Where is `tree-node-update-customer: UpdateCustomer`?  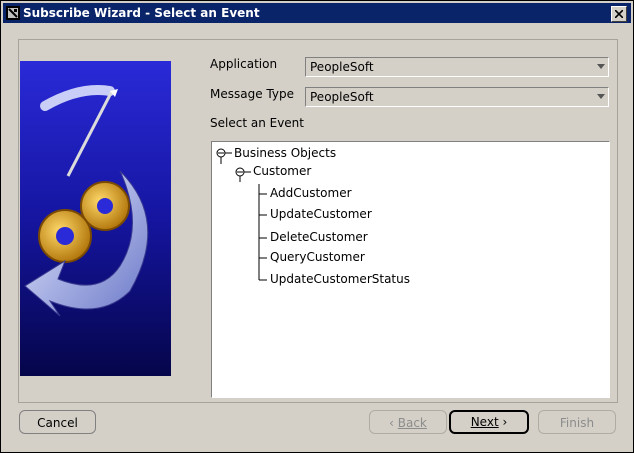
tree-node-update-customer: UpdateCustomer is located at coordinates (321, 214).